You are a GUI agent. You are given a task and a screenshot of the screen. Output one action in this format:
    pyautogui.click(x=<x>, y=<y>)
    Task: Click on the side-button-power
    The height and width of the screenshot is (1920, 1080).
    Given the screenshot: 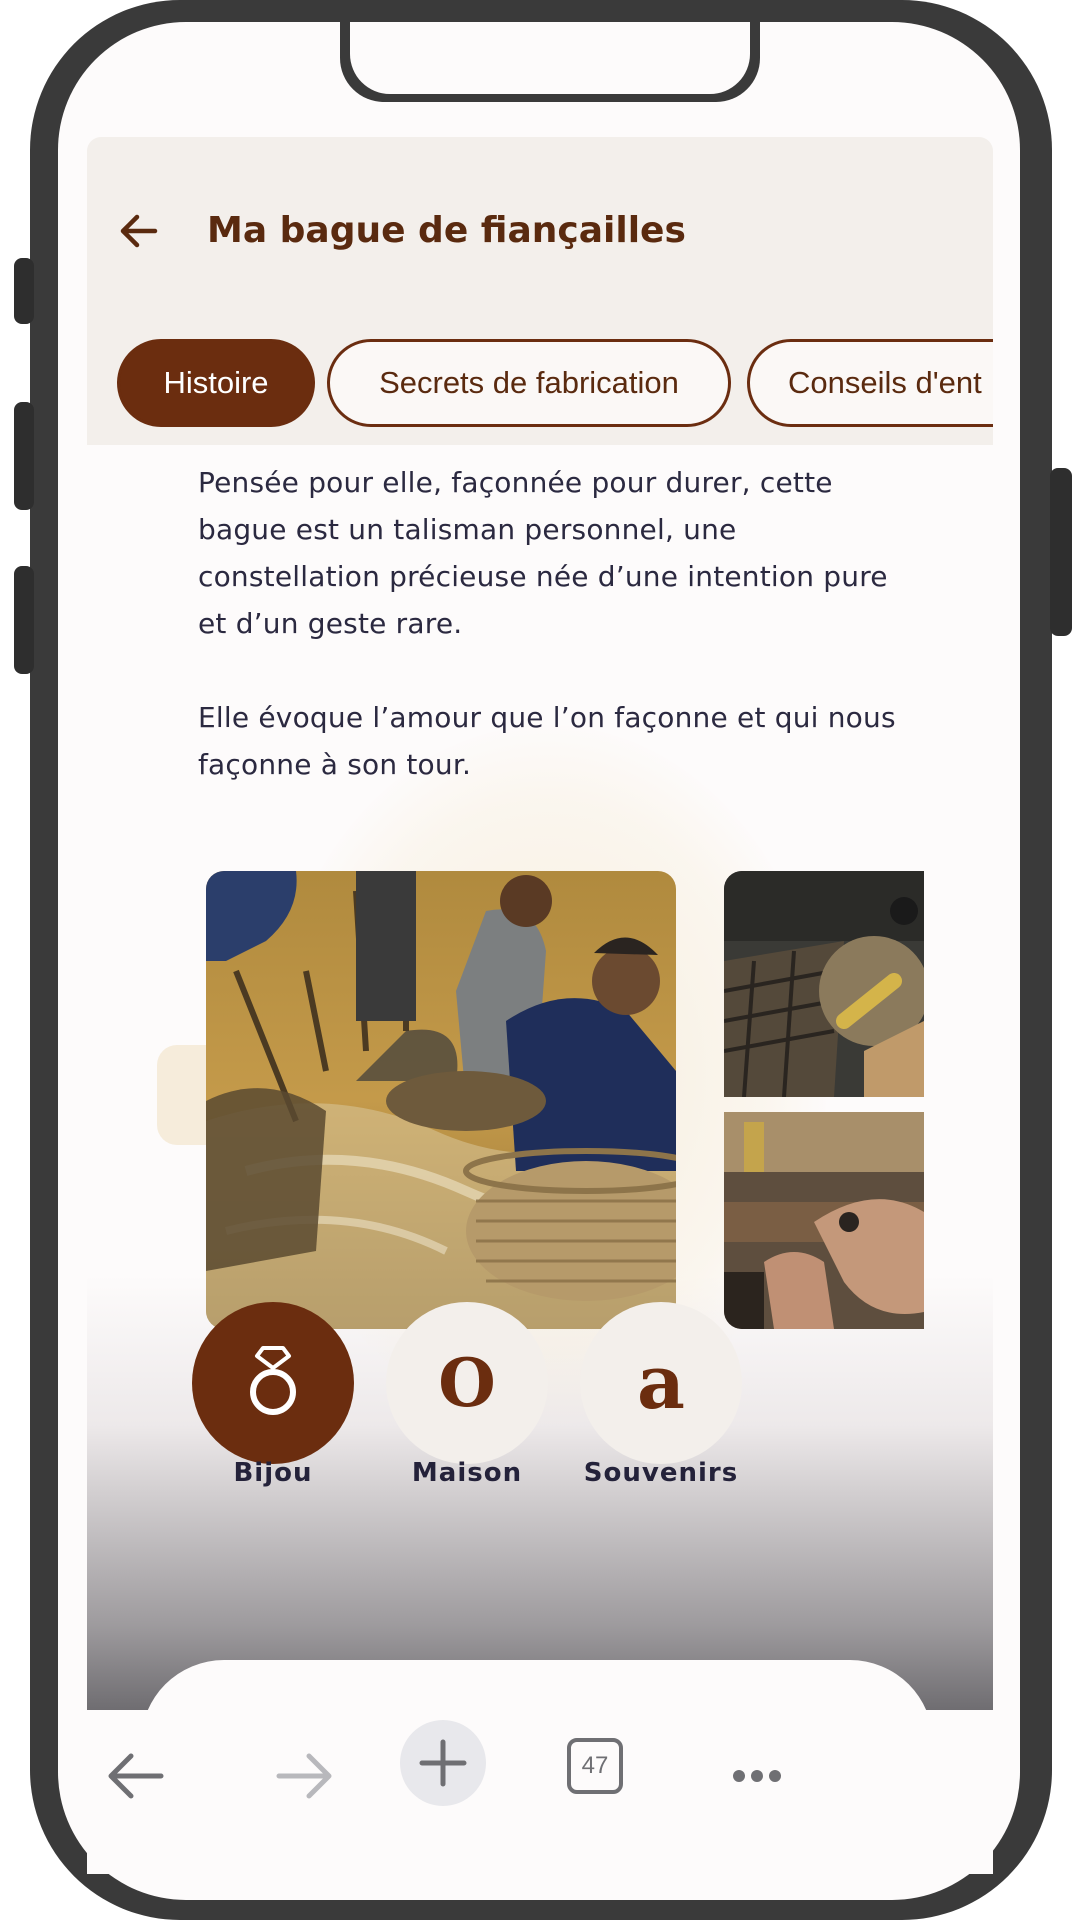 What is the action you would take?
    pyautogui.click(x=1061, y=552)
    